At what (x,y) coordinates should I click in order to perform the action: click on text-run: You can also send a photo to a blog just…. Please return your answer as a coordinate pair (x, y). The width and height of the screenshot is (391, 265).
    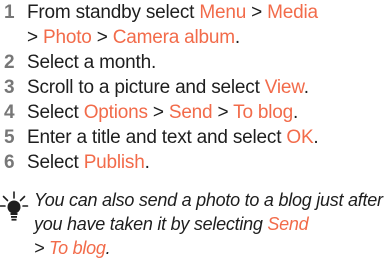
    Looking at the image, I should click on (208, 212).